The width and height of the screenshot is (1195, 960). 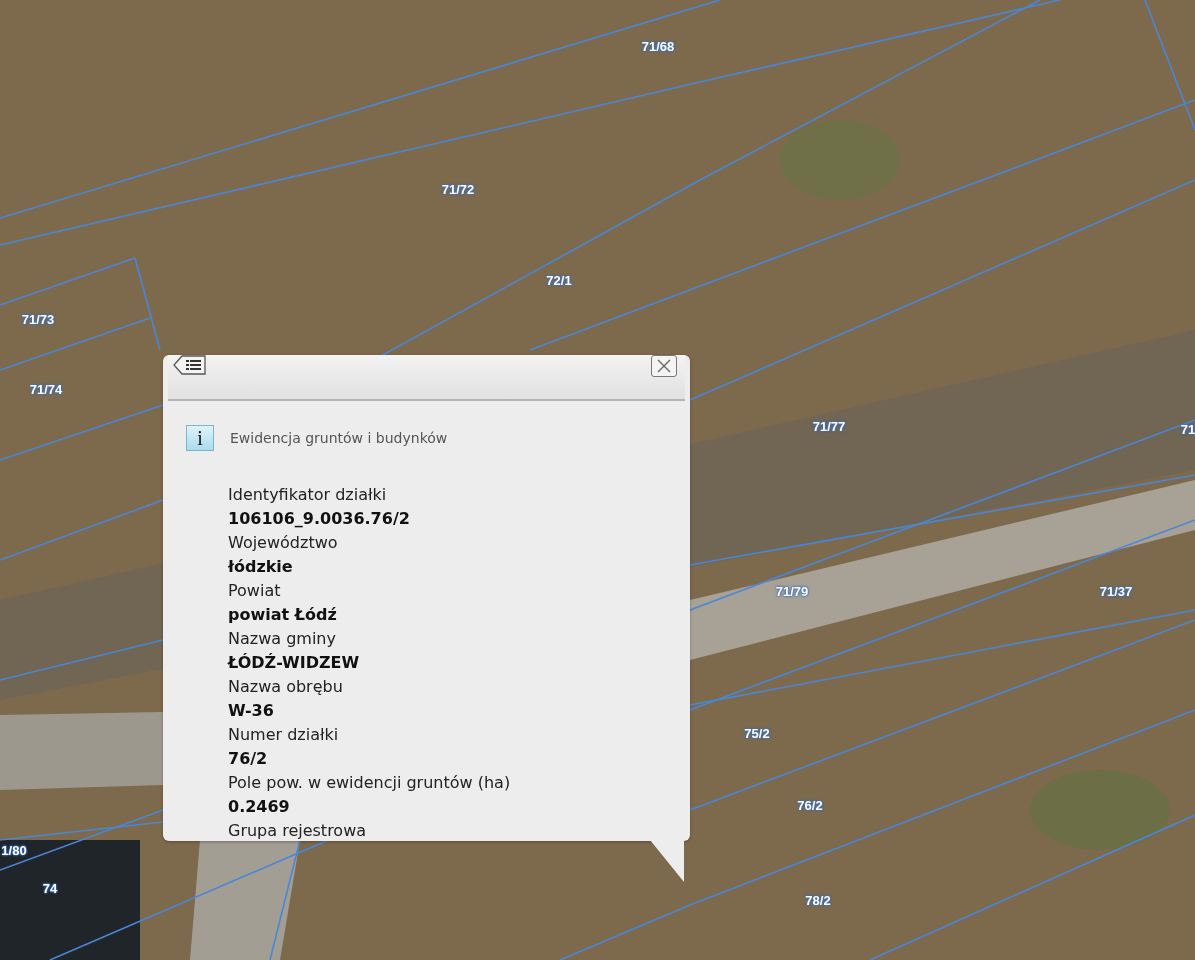 What do you see at coordinates (339, 438) in the screenshot?
I see `section-title: Ewidencja gruntów i budynków` at bounding box center [339, 438].